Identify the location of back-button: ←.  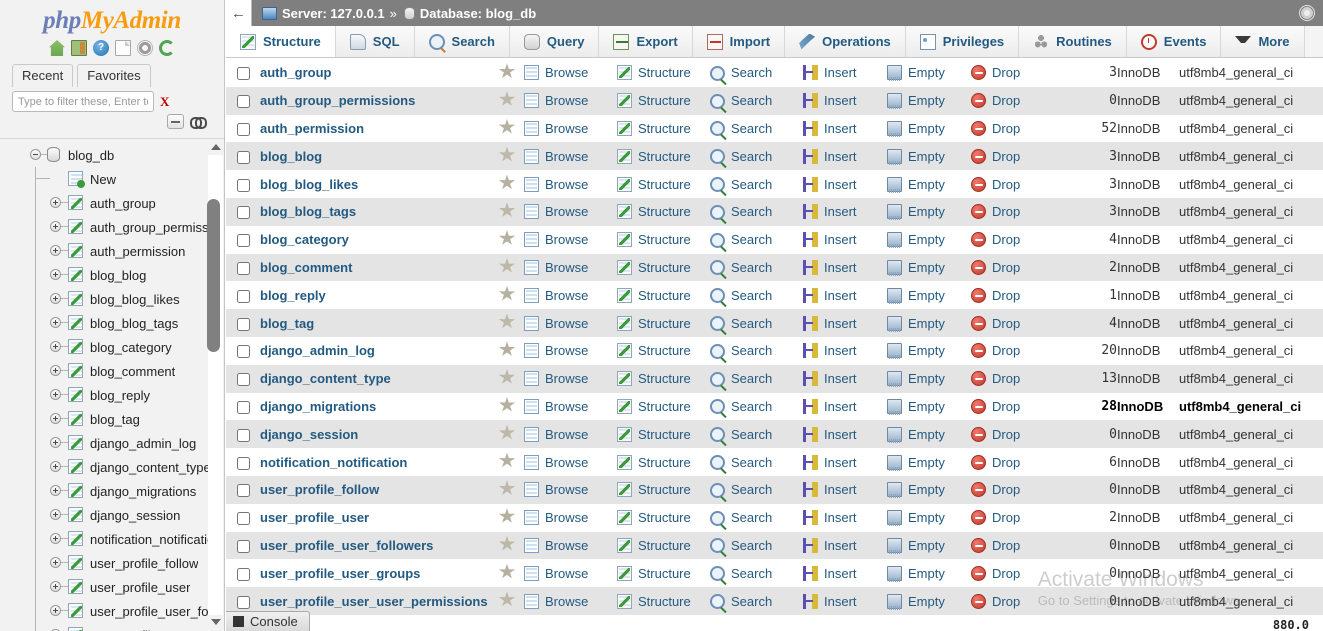
(239, 13).